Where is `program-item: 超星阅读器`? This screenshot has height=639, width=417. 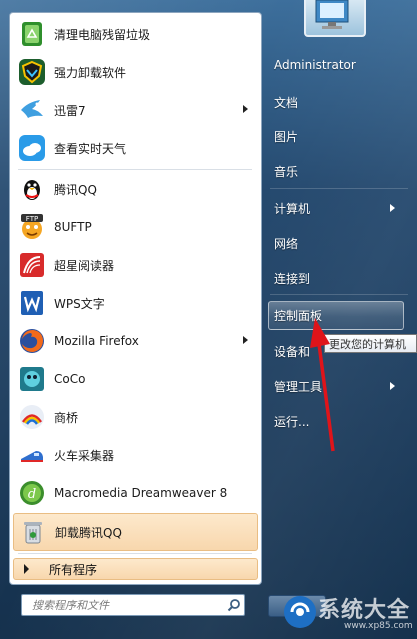
program-item: 超星阅读器 is located at coordinates (135, 265).